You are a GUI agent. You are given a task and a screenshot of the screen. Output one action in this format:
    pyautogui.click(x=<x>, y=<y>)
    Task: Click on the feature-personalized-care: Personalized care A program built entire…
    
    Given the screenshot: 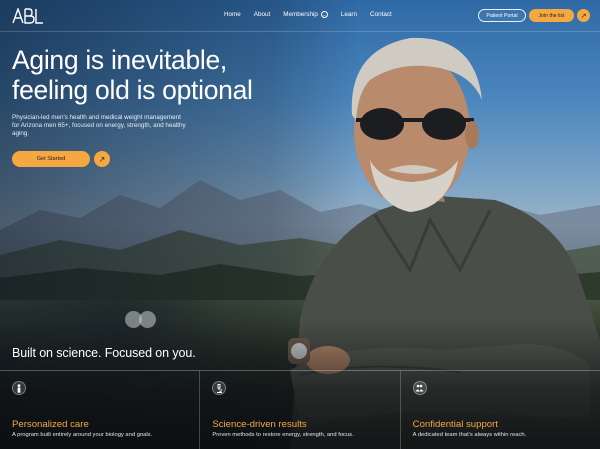 What is the action you would take?
    pyautogui.click(x=100, y=410)
    